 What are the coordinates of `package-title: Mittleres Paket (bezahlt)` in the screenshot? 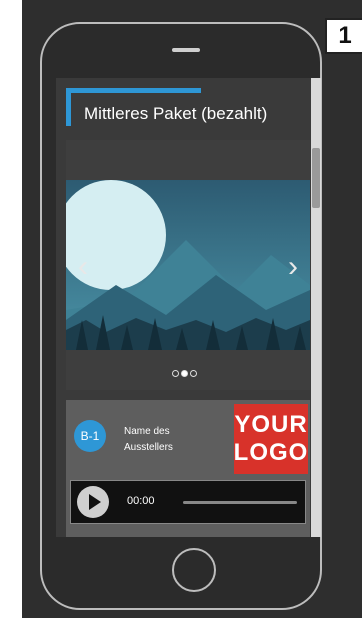 It's located at (176, 113).